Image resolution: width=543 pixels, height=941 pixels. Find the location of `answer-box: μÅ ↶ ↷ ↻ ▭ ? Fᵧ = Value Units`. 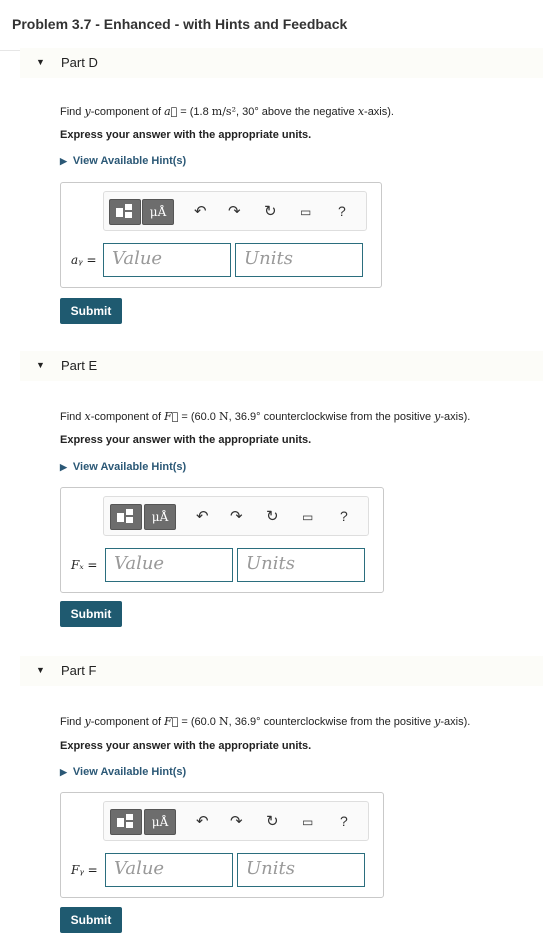

answer-box: μÅ ↶ ↷ ↻ ▭ ? Fᵧ = Value Units is located at coordinates (222, 845).